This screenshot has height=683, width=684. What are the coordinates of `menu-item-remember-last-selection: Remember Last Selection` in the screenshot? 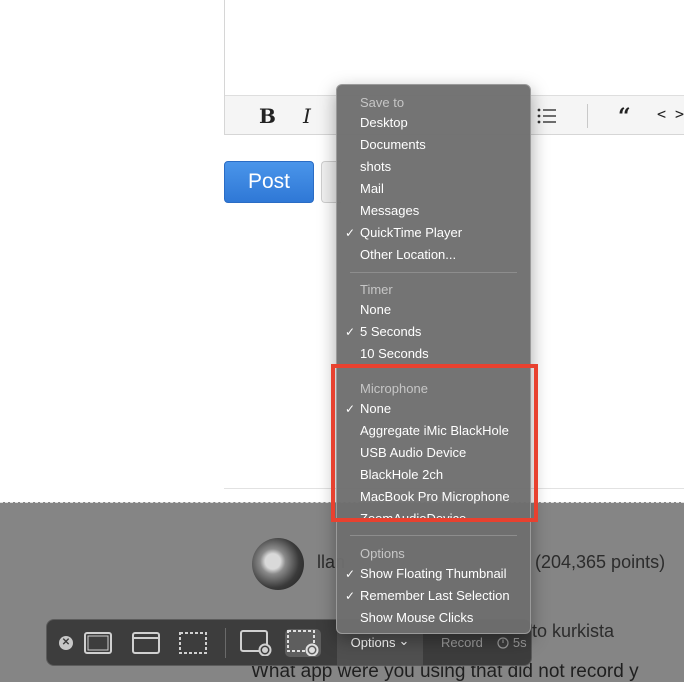 It's located at (443, 596).